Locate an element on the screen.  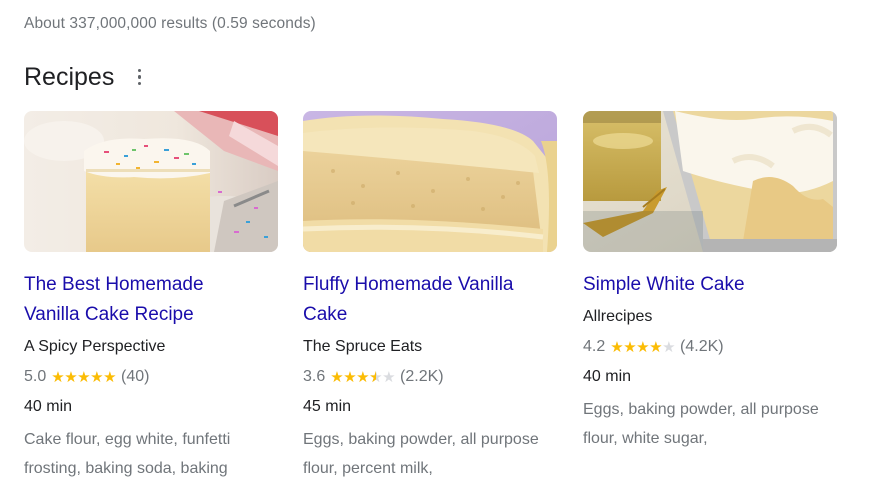
recipe-rating: 3.6 ★★★★★ (2.2K) is located at coordinates (431, 377).